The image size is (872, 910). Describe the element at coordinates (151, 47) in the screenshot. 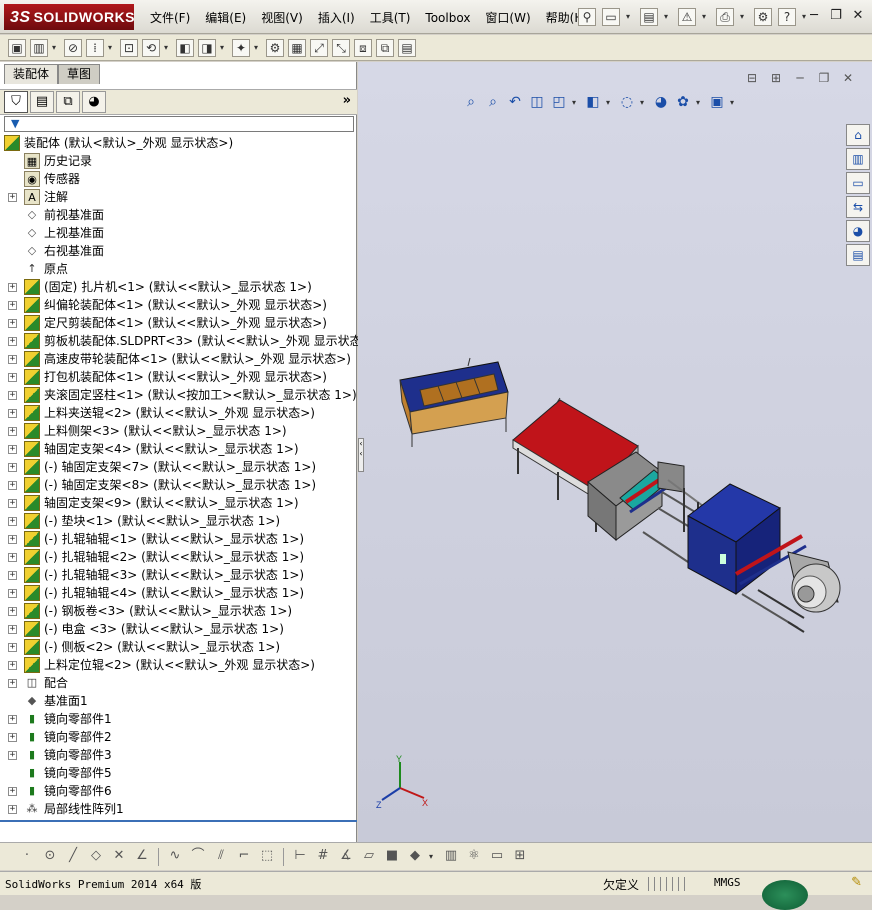

I see `move-component-icon: ⟲` at that location.